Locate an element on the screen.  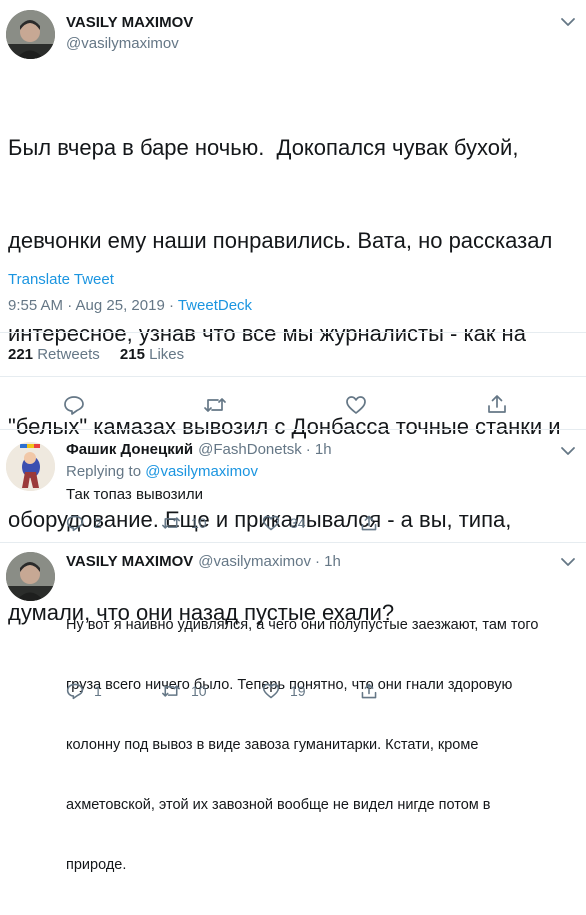
share-button is located at coordinates (497, 404).